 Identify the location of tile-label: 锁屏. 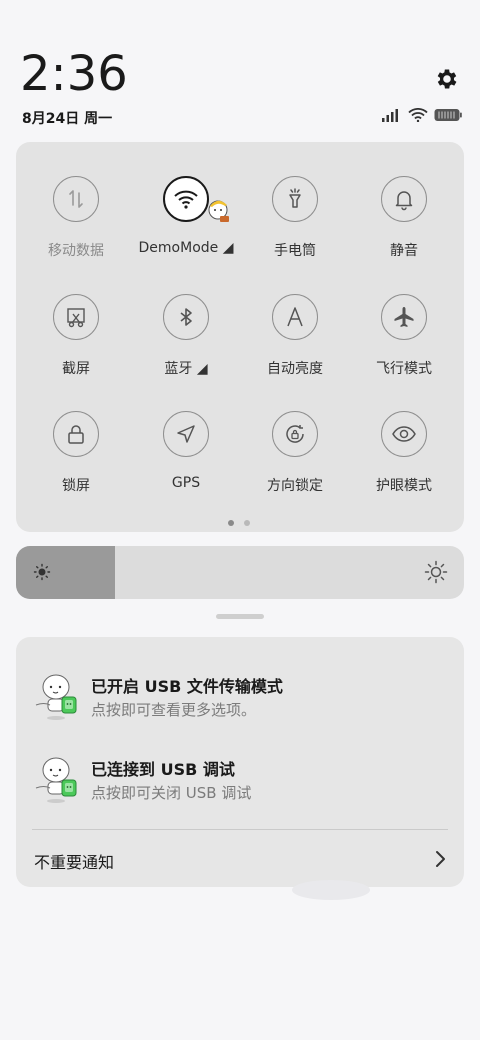
(76, 486).